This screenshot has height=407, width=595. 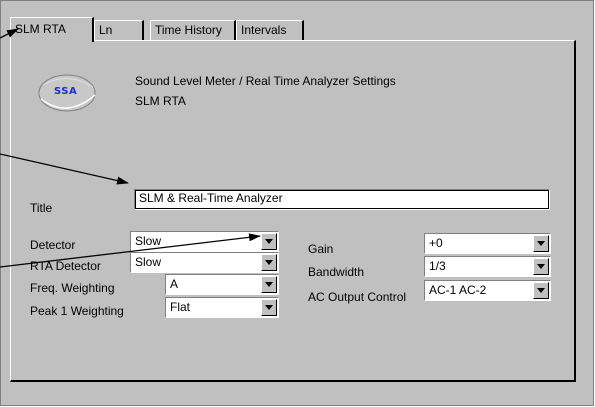 I want to click on title-input: SLM & Real-Time Analyzer, so click(x=342, y=199).